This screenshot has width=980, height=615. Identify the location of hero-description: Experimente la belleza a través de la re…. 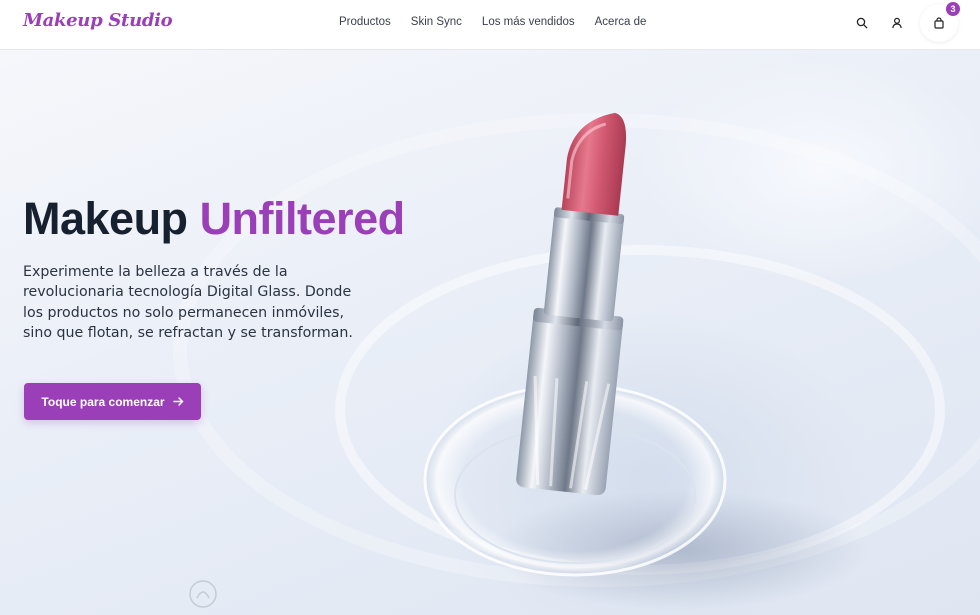
(188, 302).